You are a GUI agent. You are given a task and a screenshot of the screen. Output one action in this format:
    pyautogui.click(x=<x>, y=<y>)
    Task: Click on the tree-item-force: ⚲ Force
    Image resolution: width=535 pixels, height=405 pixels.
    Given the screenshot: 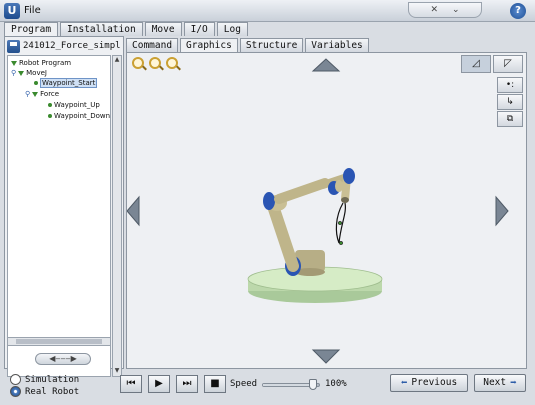 What is the action you would take?
    pyautogui.click(x=42, y=94)
    